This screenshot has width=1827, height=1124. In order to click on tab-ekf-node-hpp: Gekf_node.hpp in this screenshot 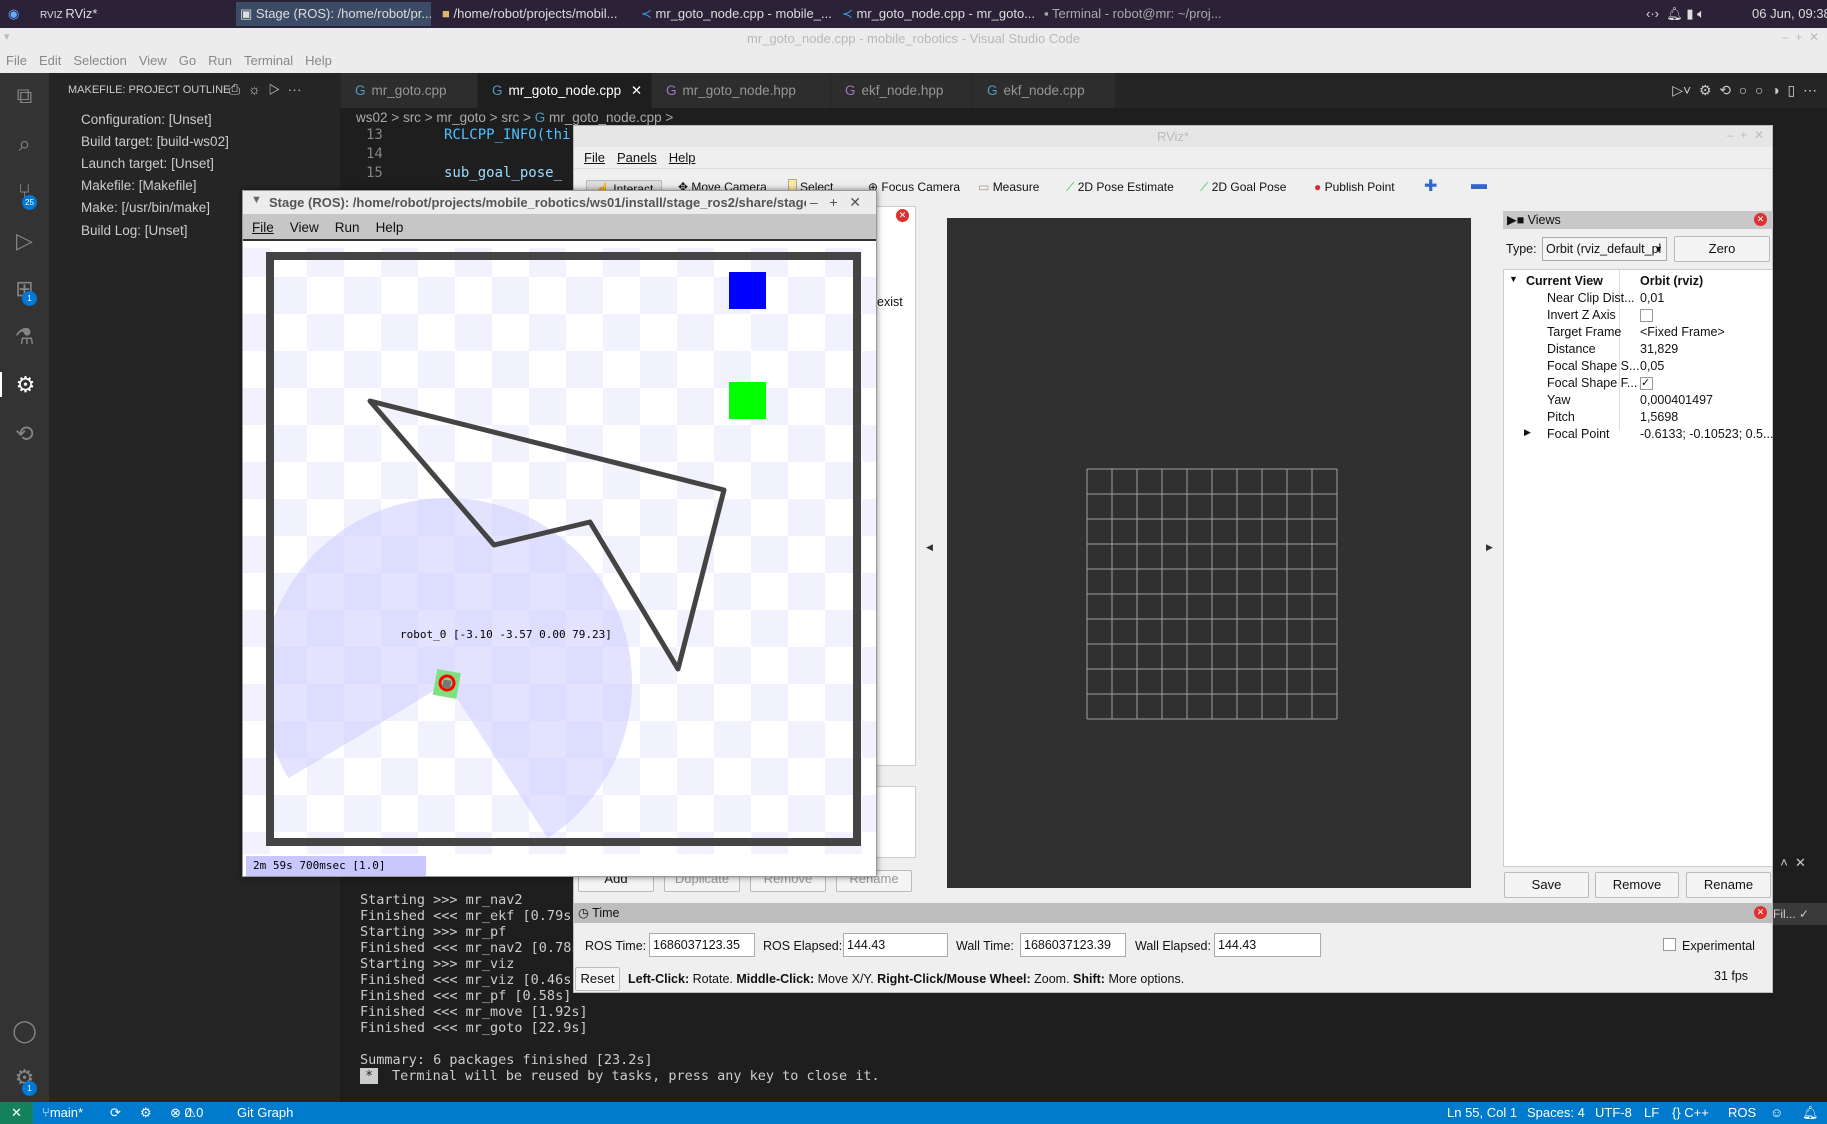, I will do `click(902, 90)`.